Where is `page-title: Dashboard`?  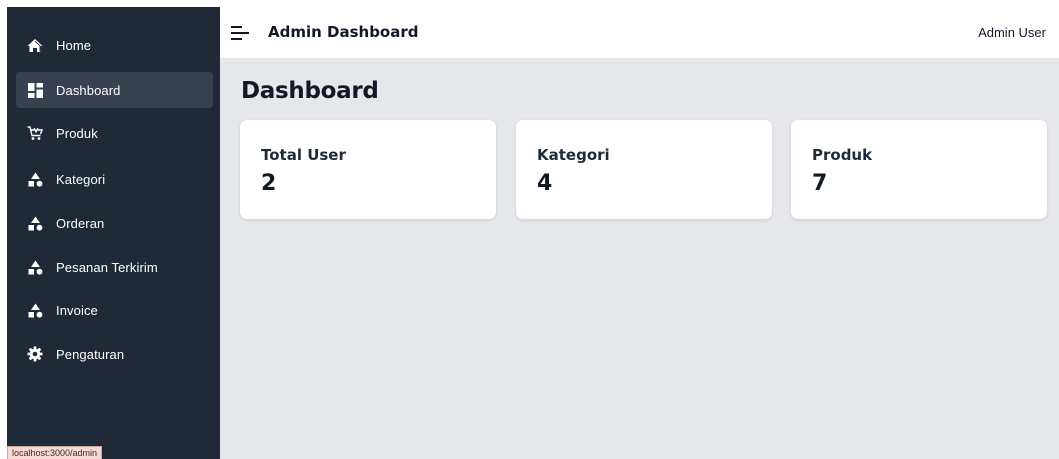
page-title: Dashboard is located at coordinates (310, 91).